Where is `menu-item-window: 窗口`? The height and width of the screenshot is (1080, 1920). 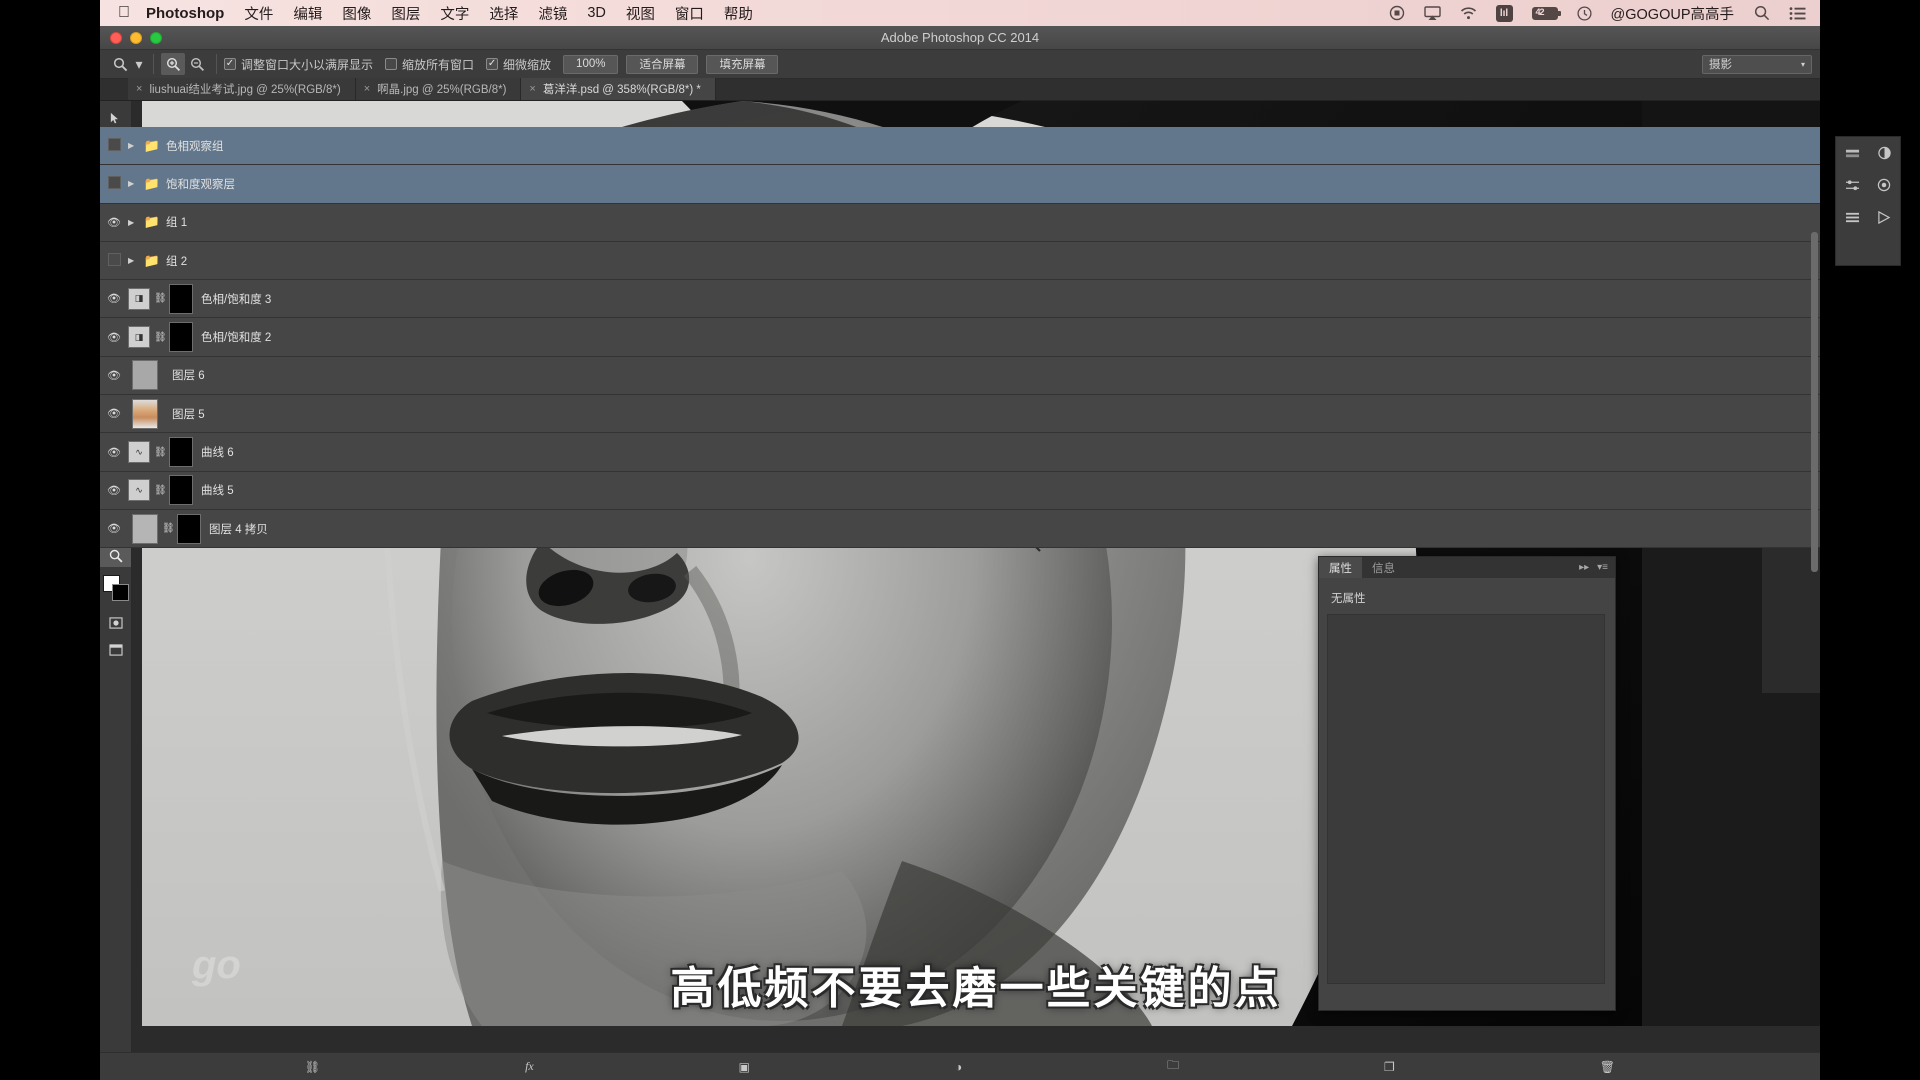
menu-item-window: 窗口 is located at coordinates (689, 13).